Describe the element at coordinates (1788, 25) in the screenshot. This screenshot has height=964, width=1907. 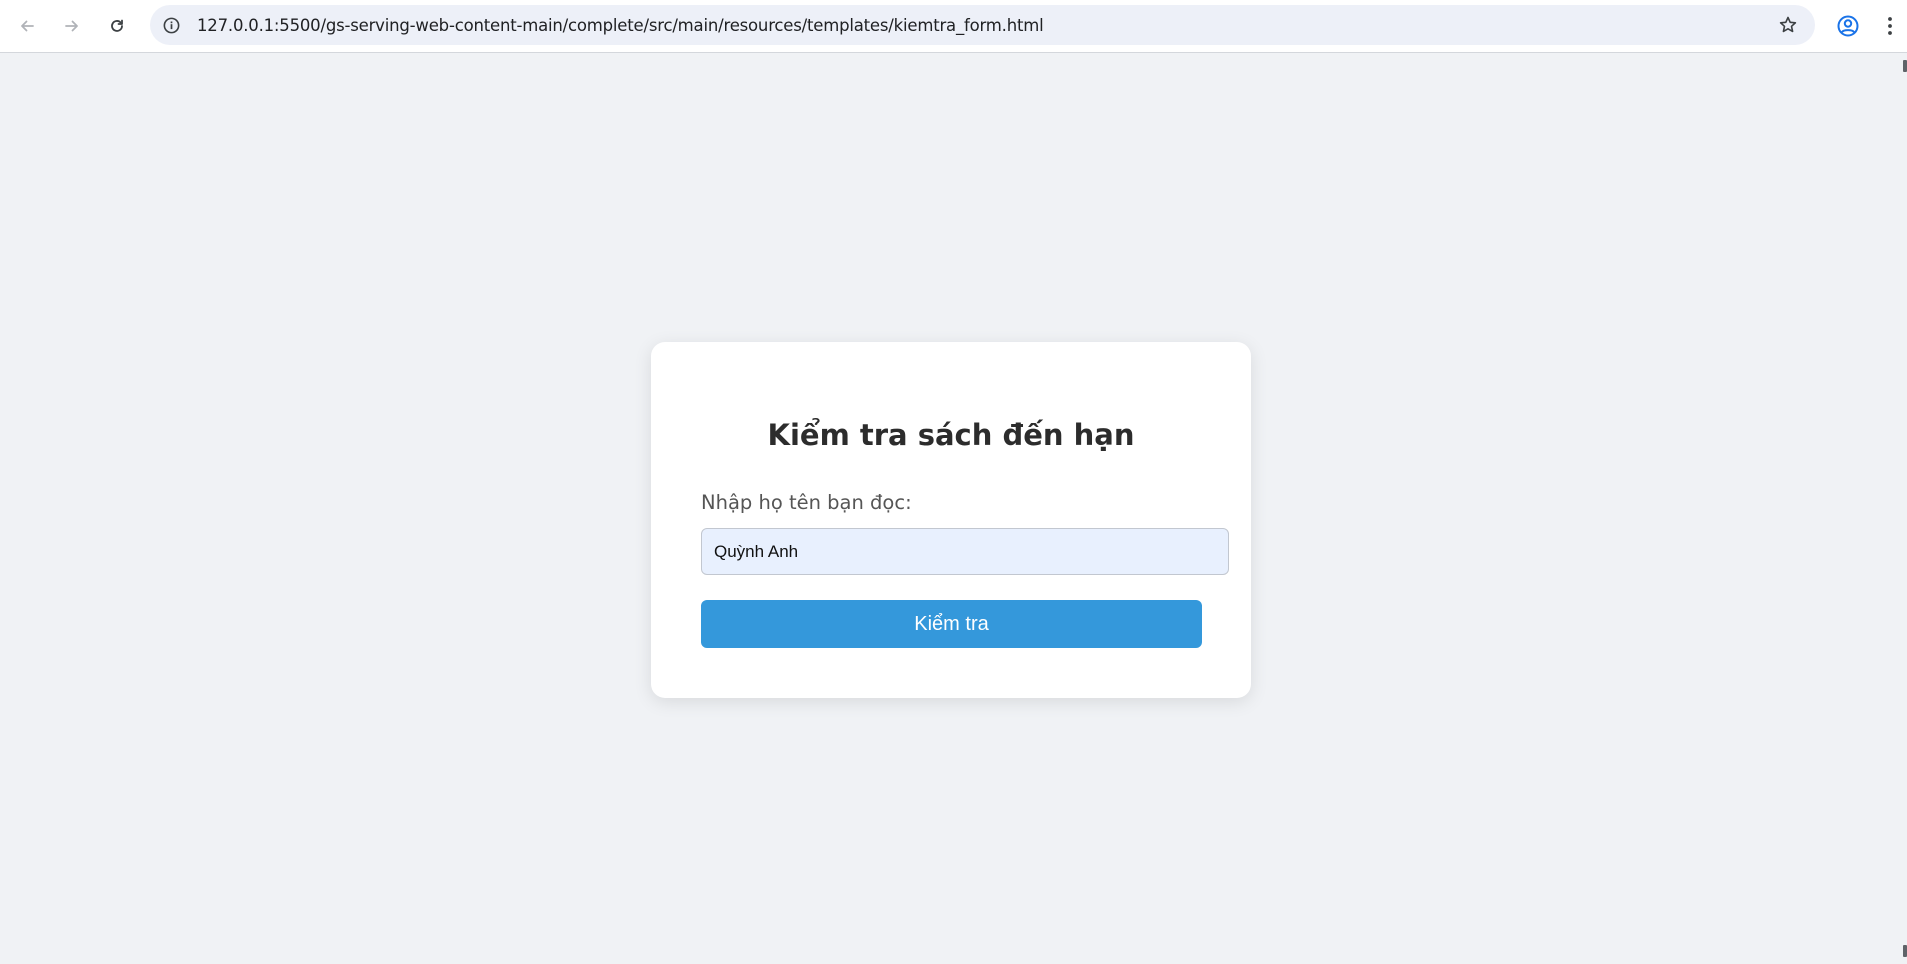
I see `star-icon` at that location.